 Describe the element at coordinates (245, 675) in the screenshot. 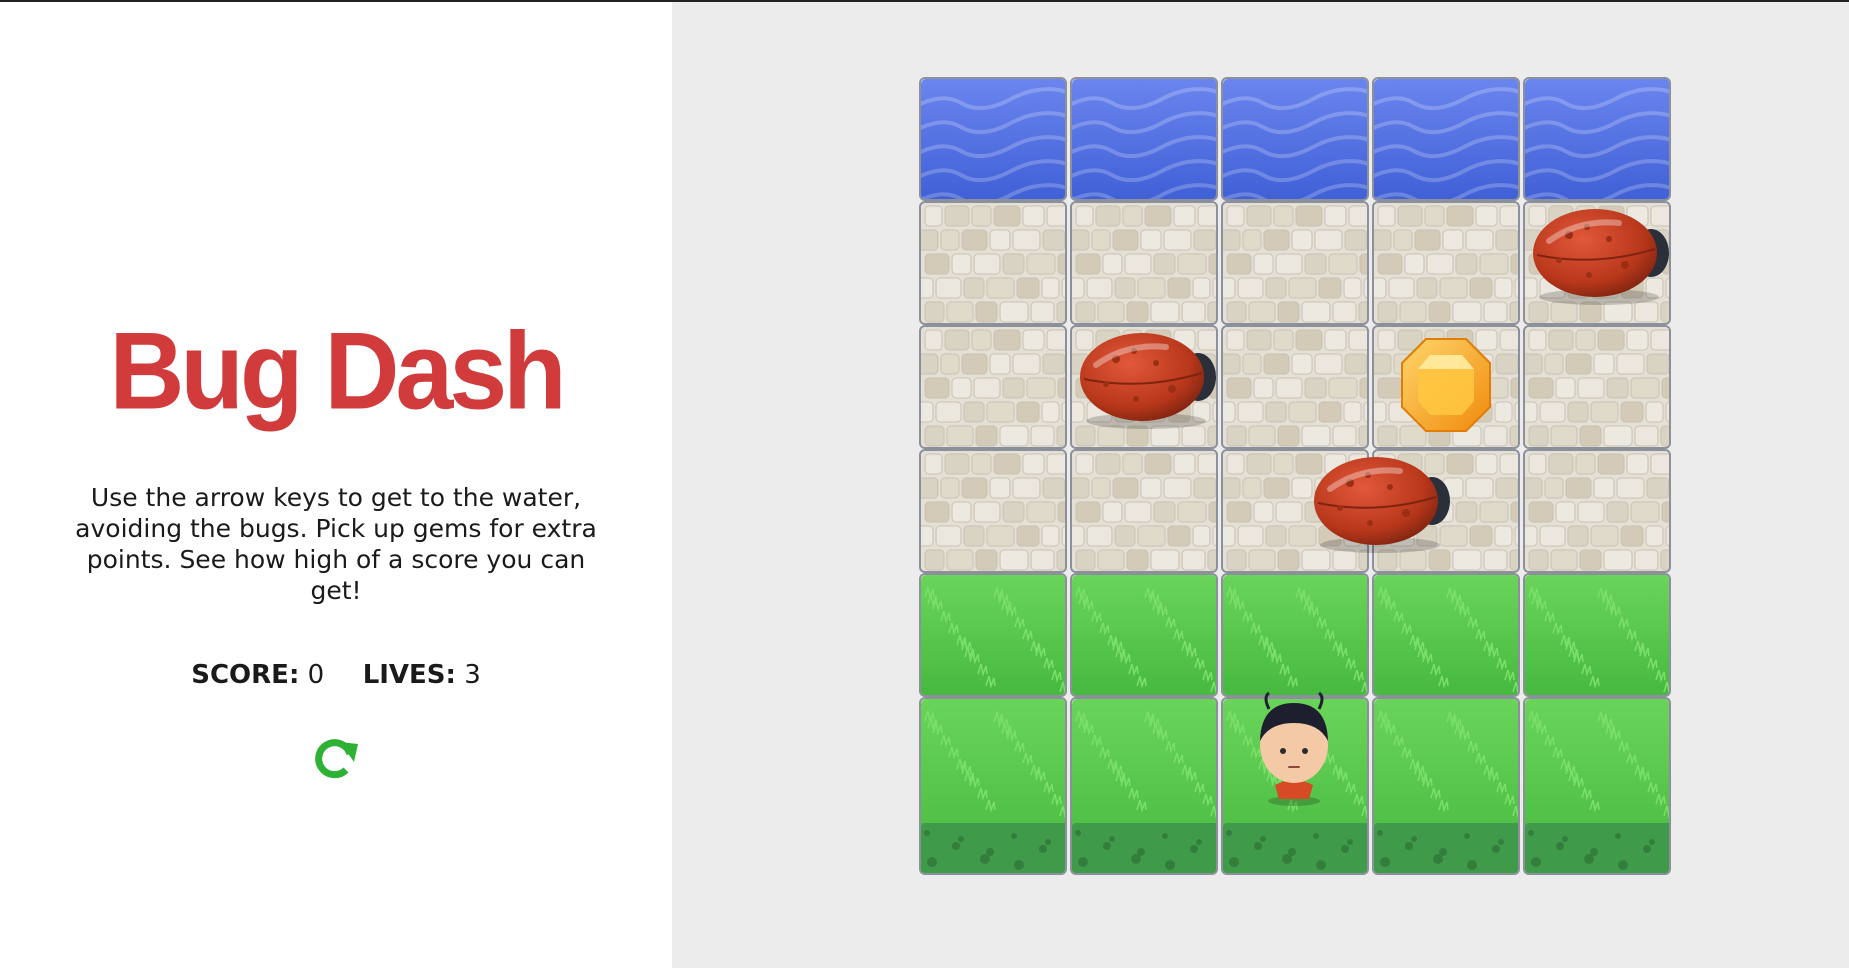

I see `score-label: SCORE:` at that location.